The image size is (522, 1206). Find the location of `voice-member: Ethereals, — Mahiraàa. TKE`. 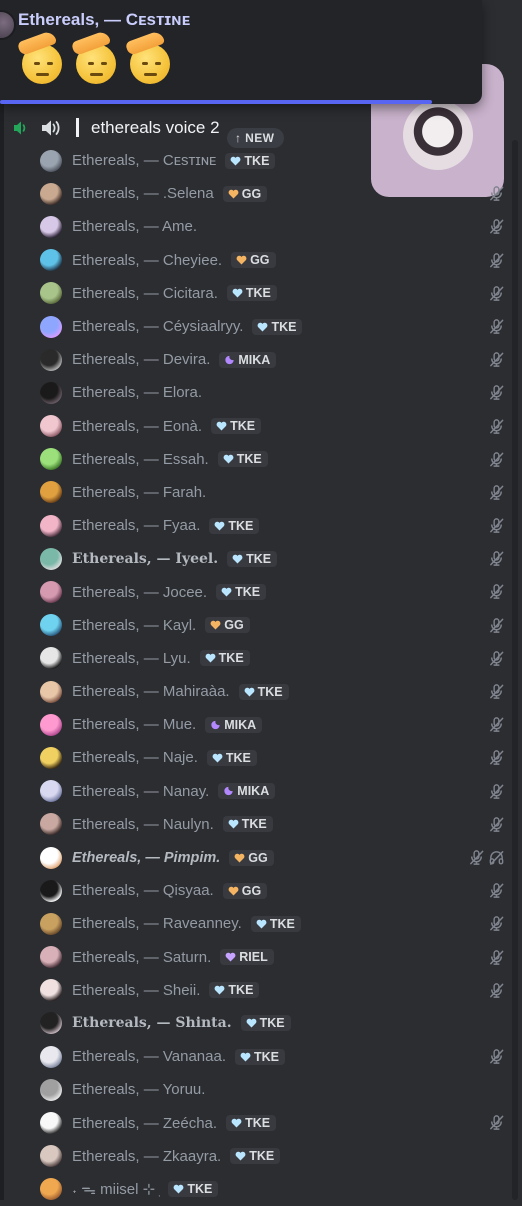

voice-member: Ethereals, — Mahiraàa. TKE is located at coordinates (275, 691).